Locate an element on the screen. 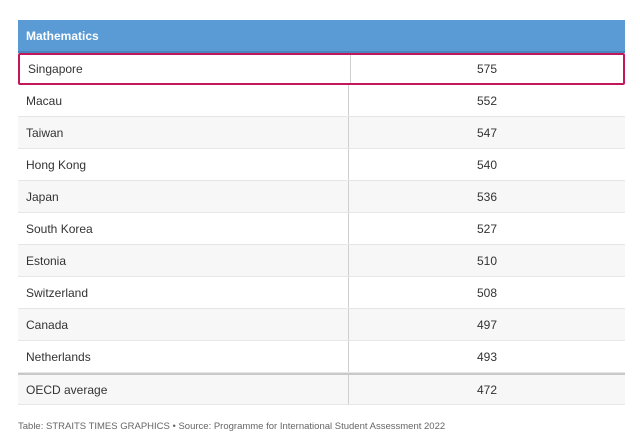 The image size is (640, 448). country-cell: Singapore is located at coordinates (185, 69).